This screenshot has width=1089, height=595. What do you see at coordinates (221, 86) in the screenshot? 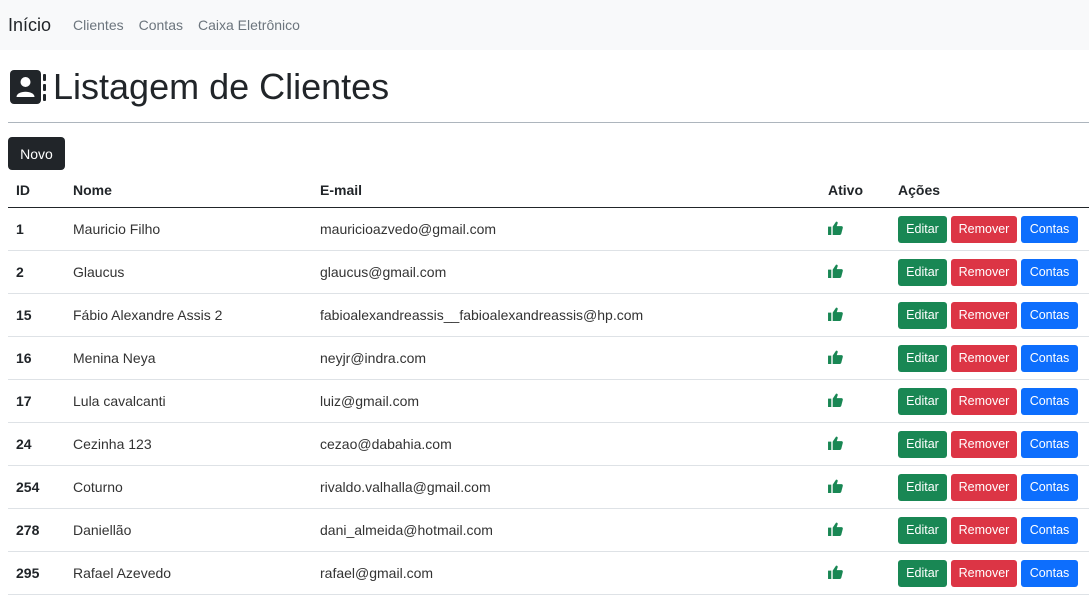
I see `page-title: Listagem de Clientes` at bounding box center [221, 86].